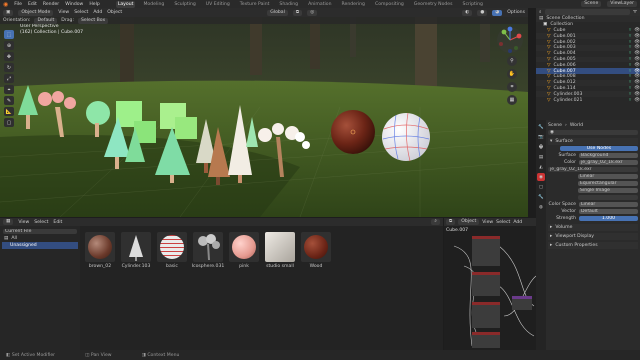 Image resolution: width=640 pixels, height=360 pixels. Describe the element at coordinates (593, 169) in the screenshot. I see `image-datablock: je_gray_02_1k.exr` at that location.